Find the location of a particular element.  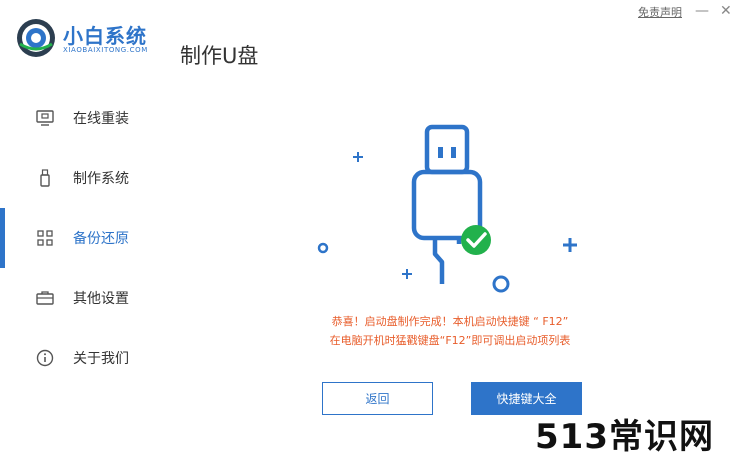

sidebar-item-online-reinstall: 在线重装 is located at coordinates (85, 118).